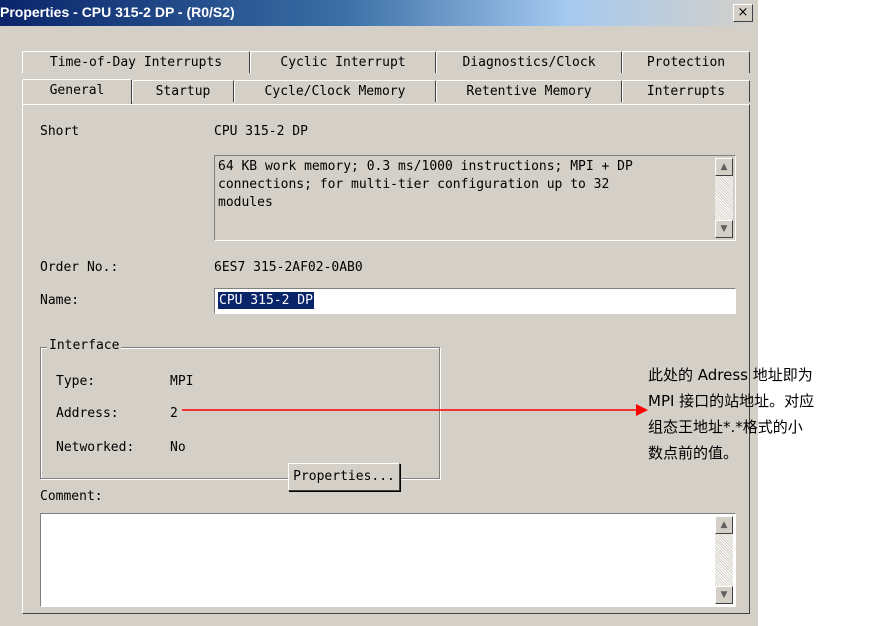 The width and height of the screenshot is (884, 626). Describe the element at coordinates (693, 453) in the screenshot. I see `annotation-line-4: 数点前的值。` at that location.